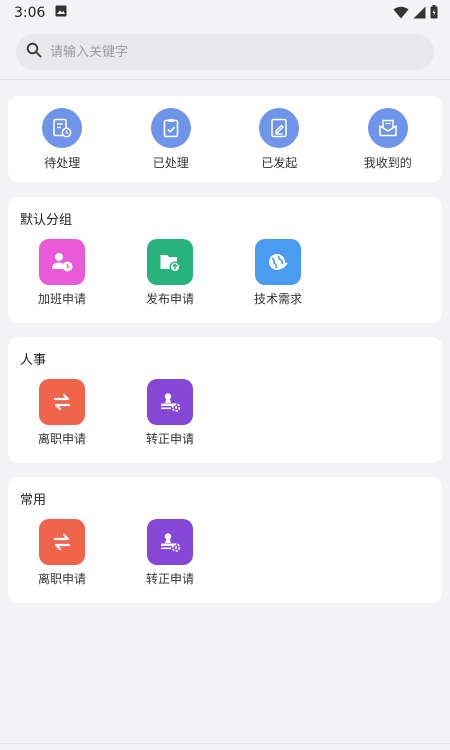 The image size is (450, 750). I want to click on app-publish-request: 发布申请, so click(170, 273).